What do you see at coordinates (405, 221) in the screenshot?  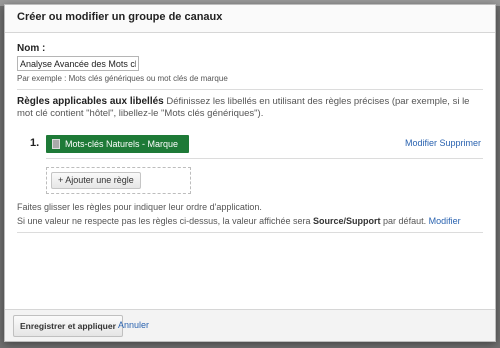 I see `default-value-suffix: par défaut.` at bounding box center [405, 221].